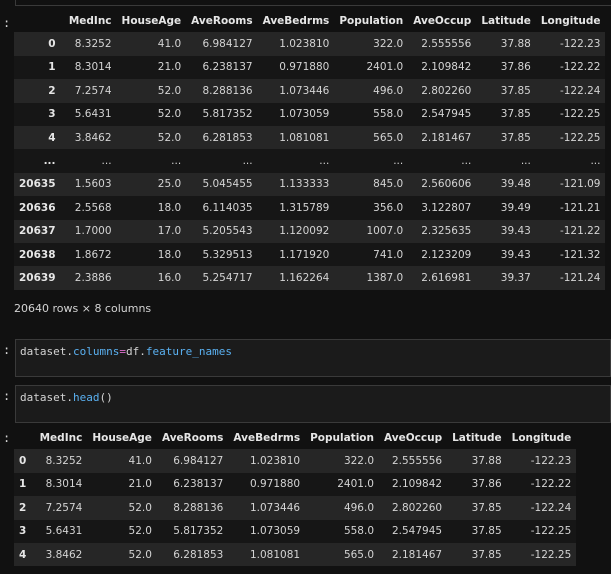 This screenshot has width=611, height=574. What do you see at coordinates (227, 184) in the screenshot?
I see `table-cell: 5.045455` at bounding box center [227, 184].